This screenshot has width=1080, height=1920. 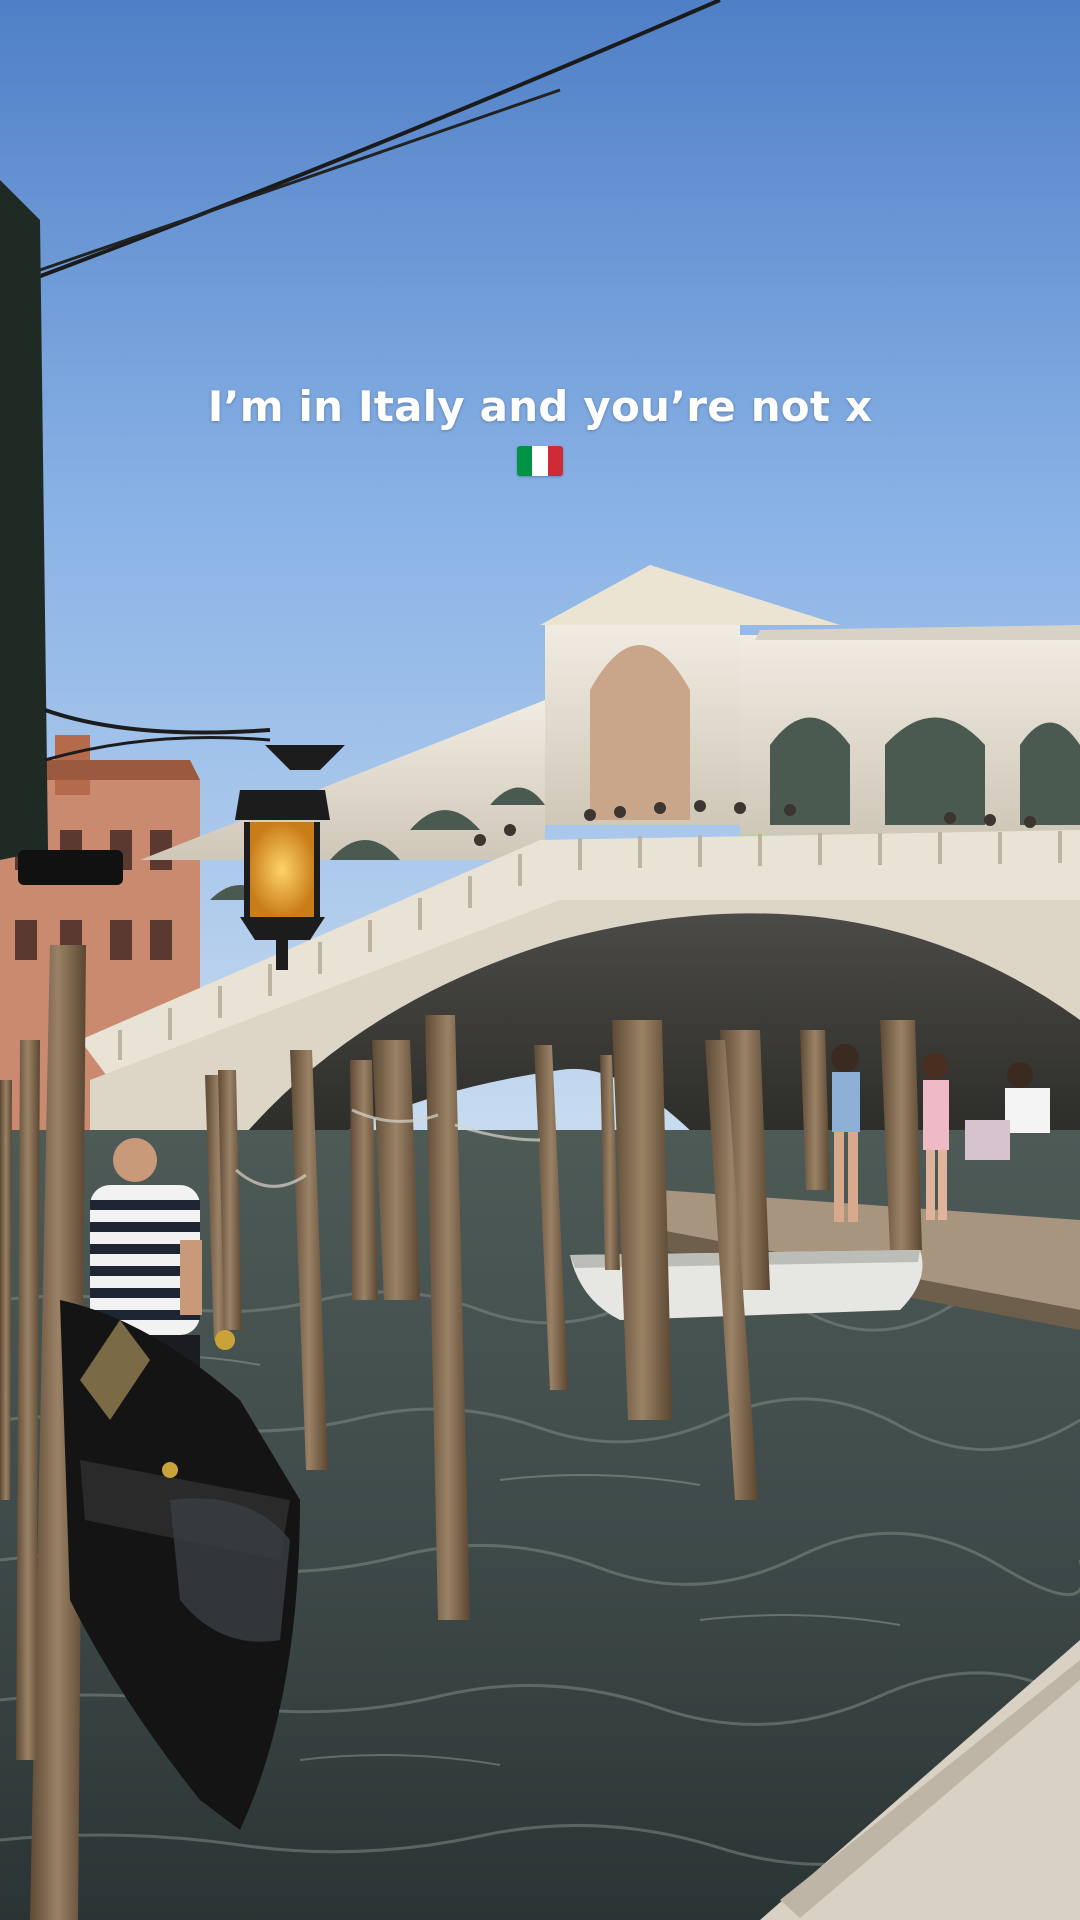 What do you see at coordinates (555, 461) in the screenshot?
I see `flag-red-stripe` at bounding box center [555, 461].